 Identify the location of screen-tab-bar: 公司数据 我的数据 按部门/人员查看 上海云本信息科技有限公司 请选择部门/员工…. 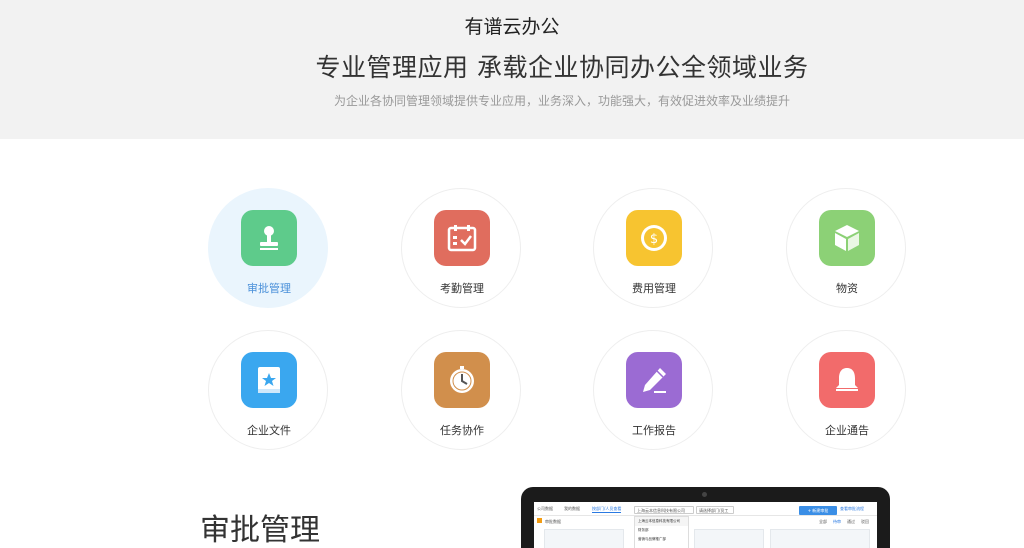
(705, 509).